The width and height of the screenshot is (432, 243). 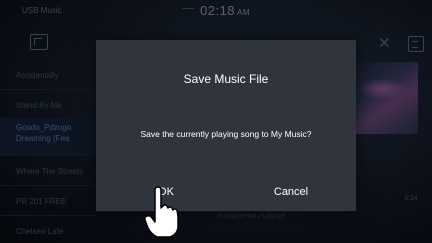 I want to click on shuffle-icon: ✕, so click(x=388, y=44).